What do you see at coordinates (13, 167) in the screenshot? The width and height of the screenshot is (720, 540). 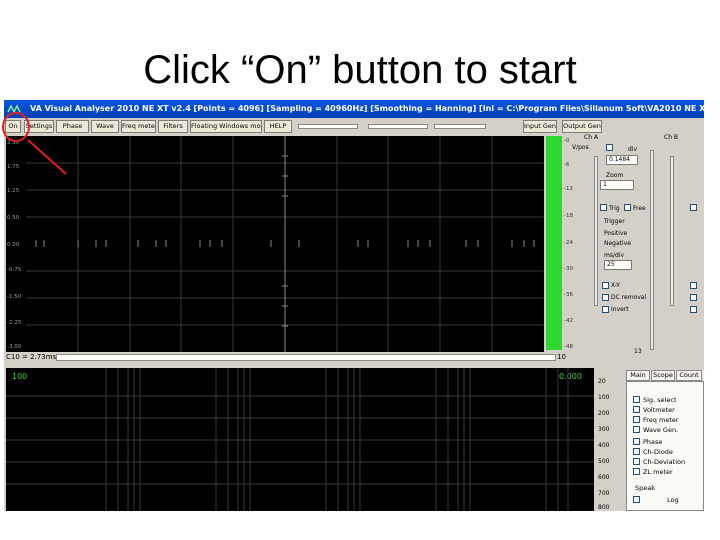 I see `scope-y-label: 1.75` at bounding box center [13, 167].